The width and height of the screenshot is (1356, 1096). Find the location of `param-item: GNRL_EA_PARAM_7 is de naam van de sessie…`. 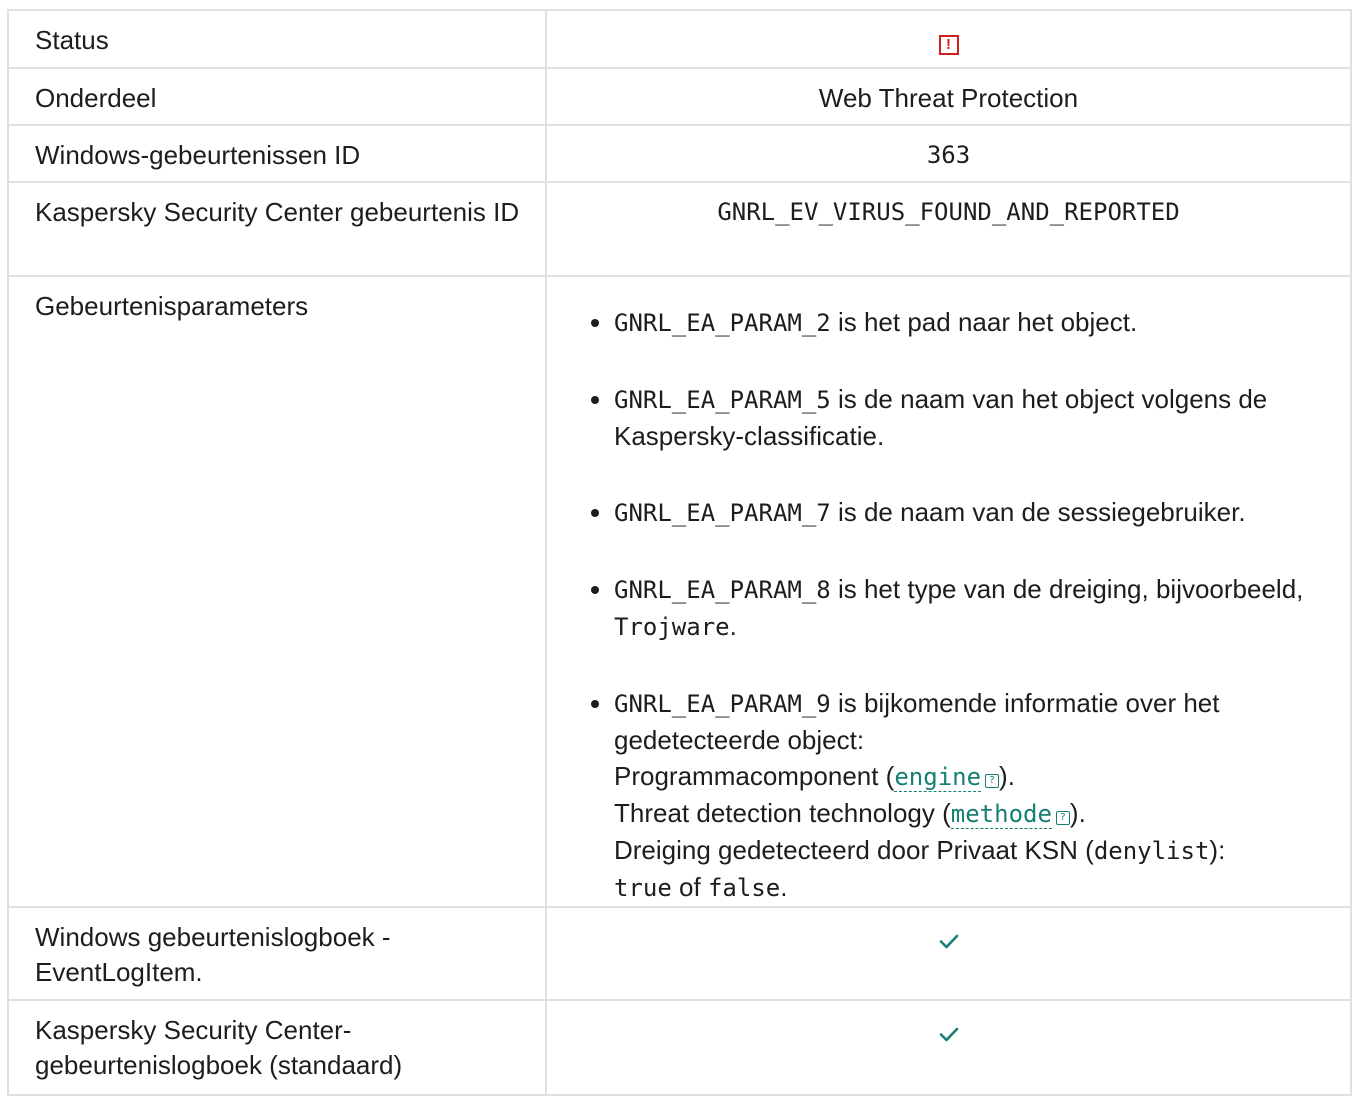

param-item: GNRL_EA_PARAM_7 is de naam van de sessie… is located at coordinates (972, 512).